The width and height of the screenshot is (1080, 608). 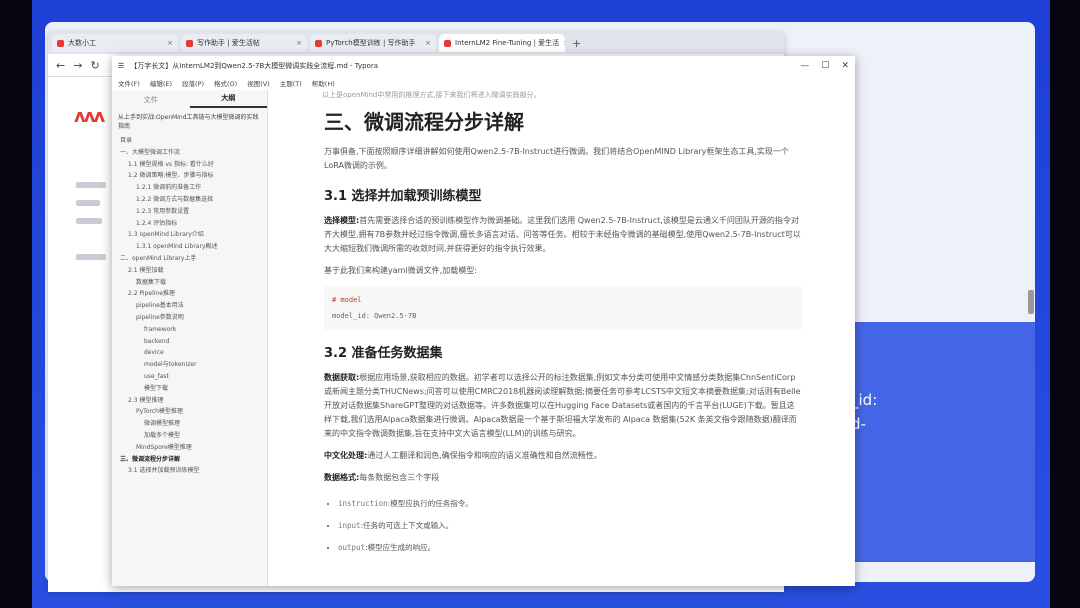 I want to click on clipped-paragraph: 以上是openMind中常用的推理方式,接下来我们将进入微调实践部分。, so click(x=431, y=95).